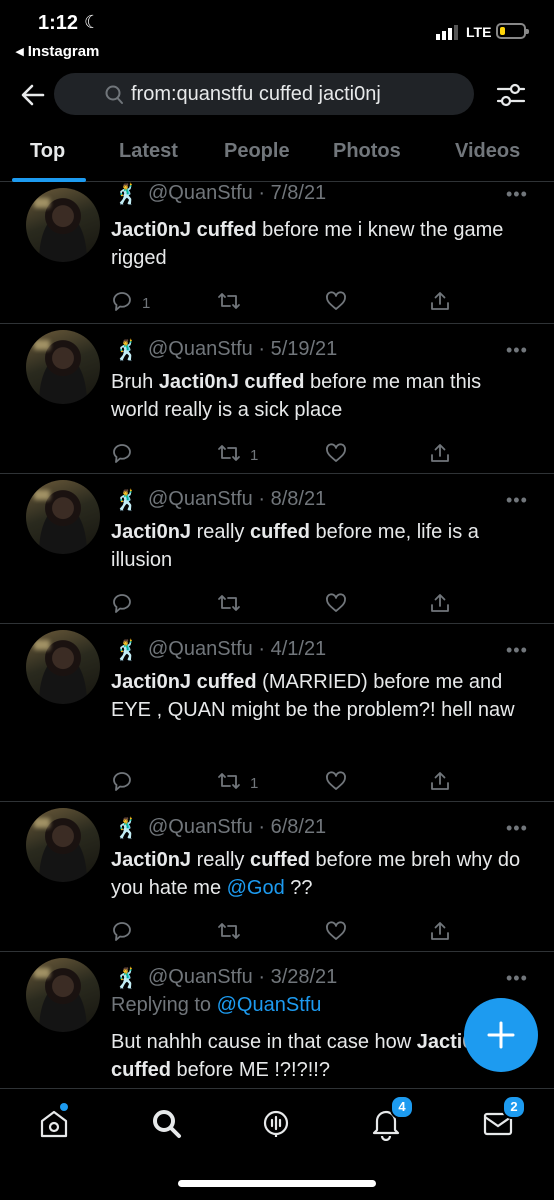 This screenshot has width=554, height=1200. Describe the element at coordinates (126, 651) in the screenshot. I see `dancer-emoji-icon: 🕺` at that location.